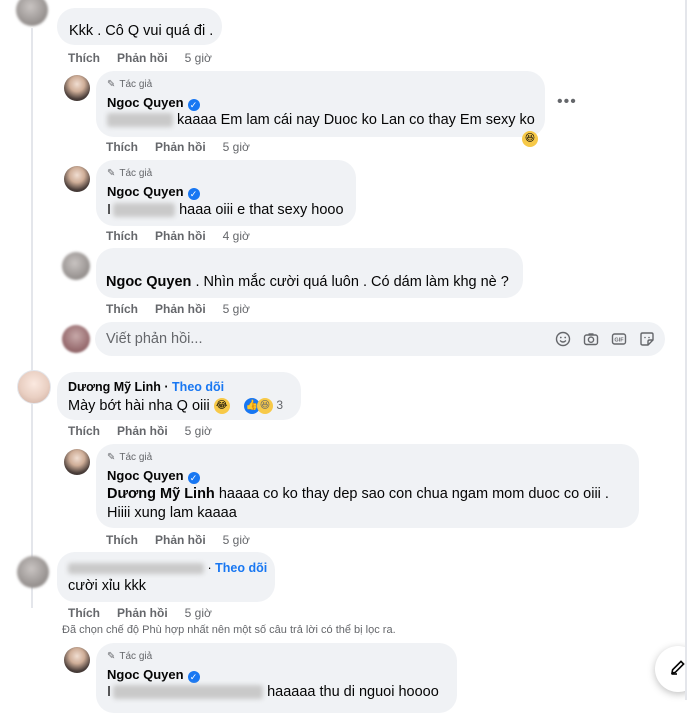 The width and height of the screenshot is (687, 713). What do you see at coordinates (172, 513) in the screenshot?
I see `comment-text-line2: Hiiii xung lam kaaaa` at bounding box center [172, 513].